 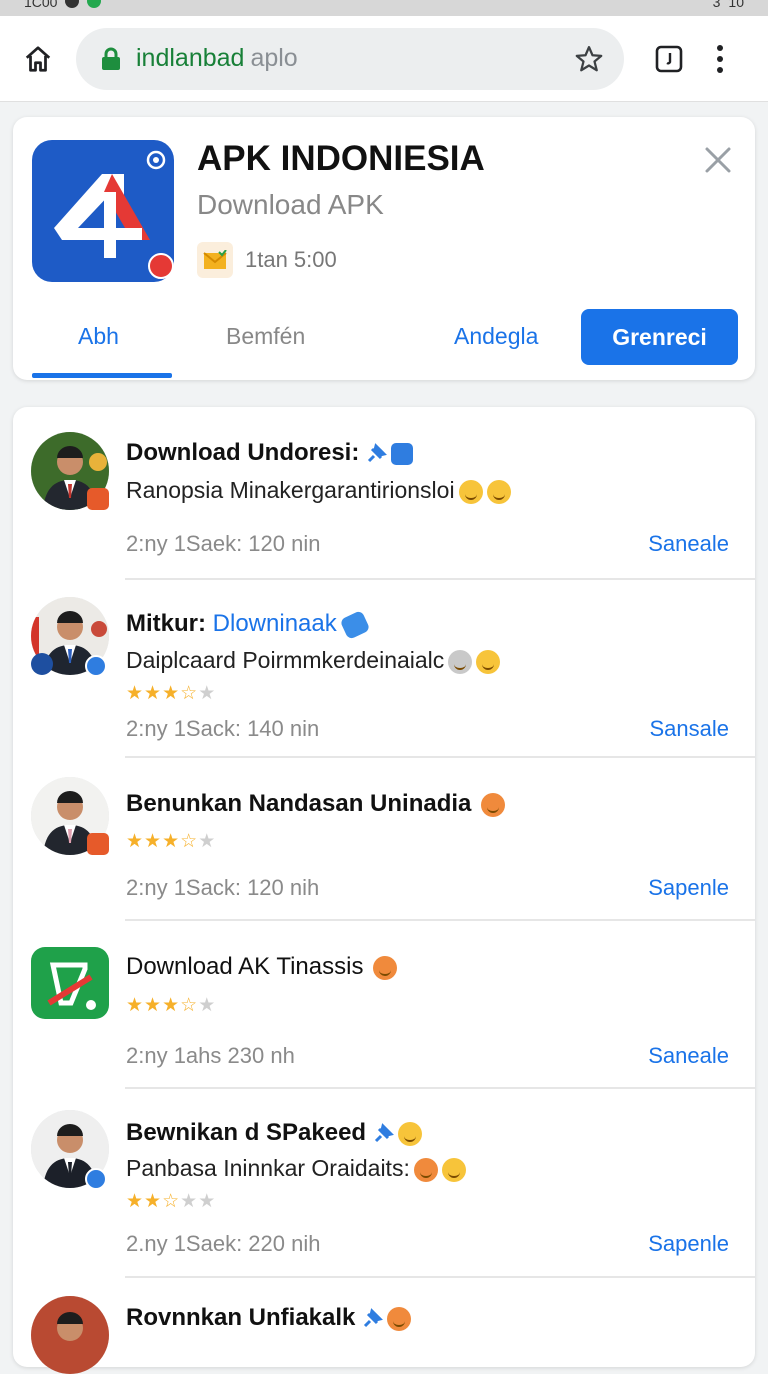 What do you see at coordinates (720, 59) in the screenshot?
I see `more-vert-icon` at bounding box center [720, 59].